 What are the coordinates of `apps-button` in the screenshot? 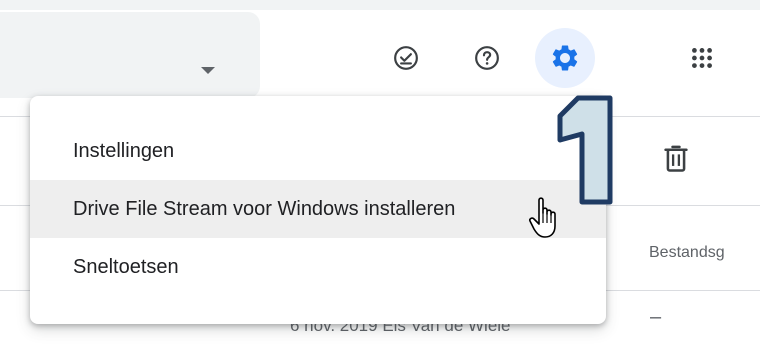 It's located at (702, 58).